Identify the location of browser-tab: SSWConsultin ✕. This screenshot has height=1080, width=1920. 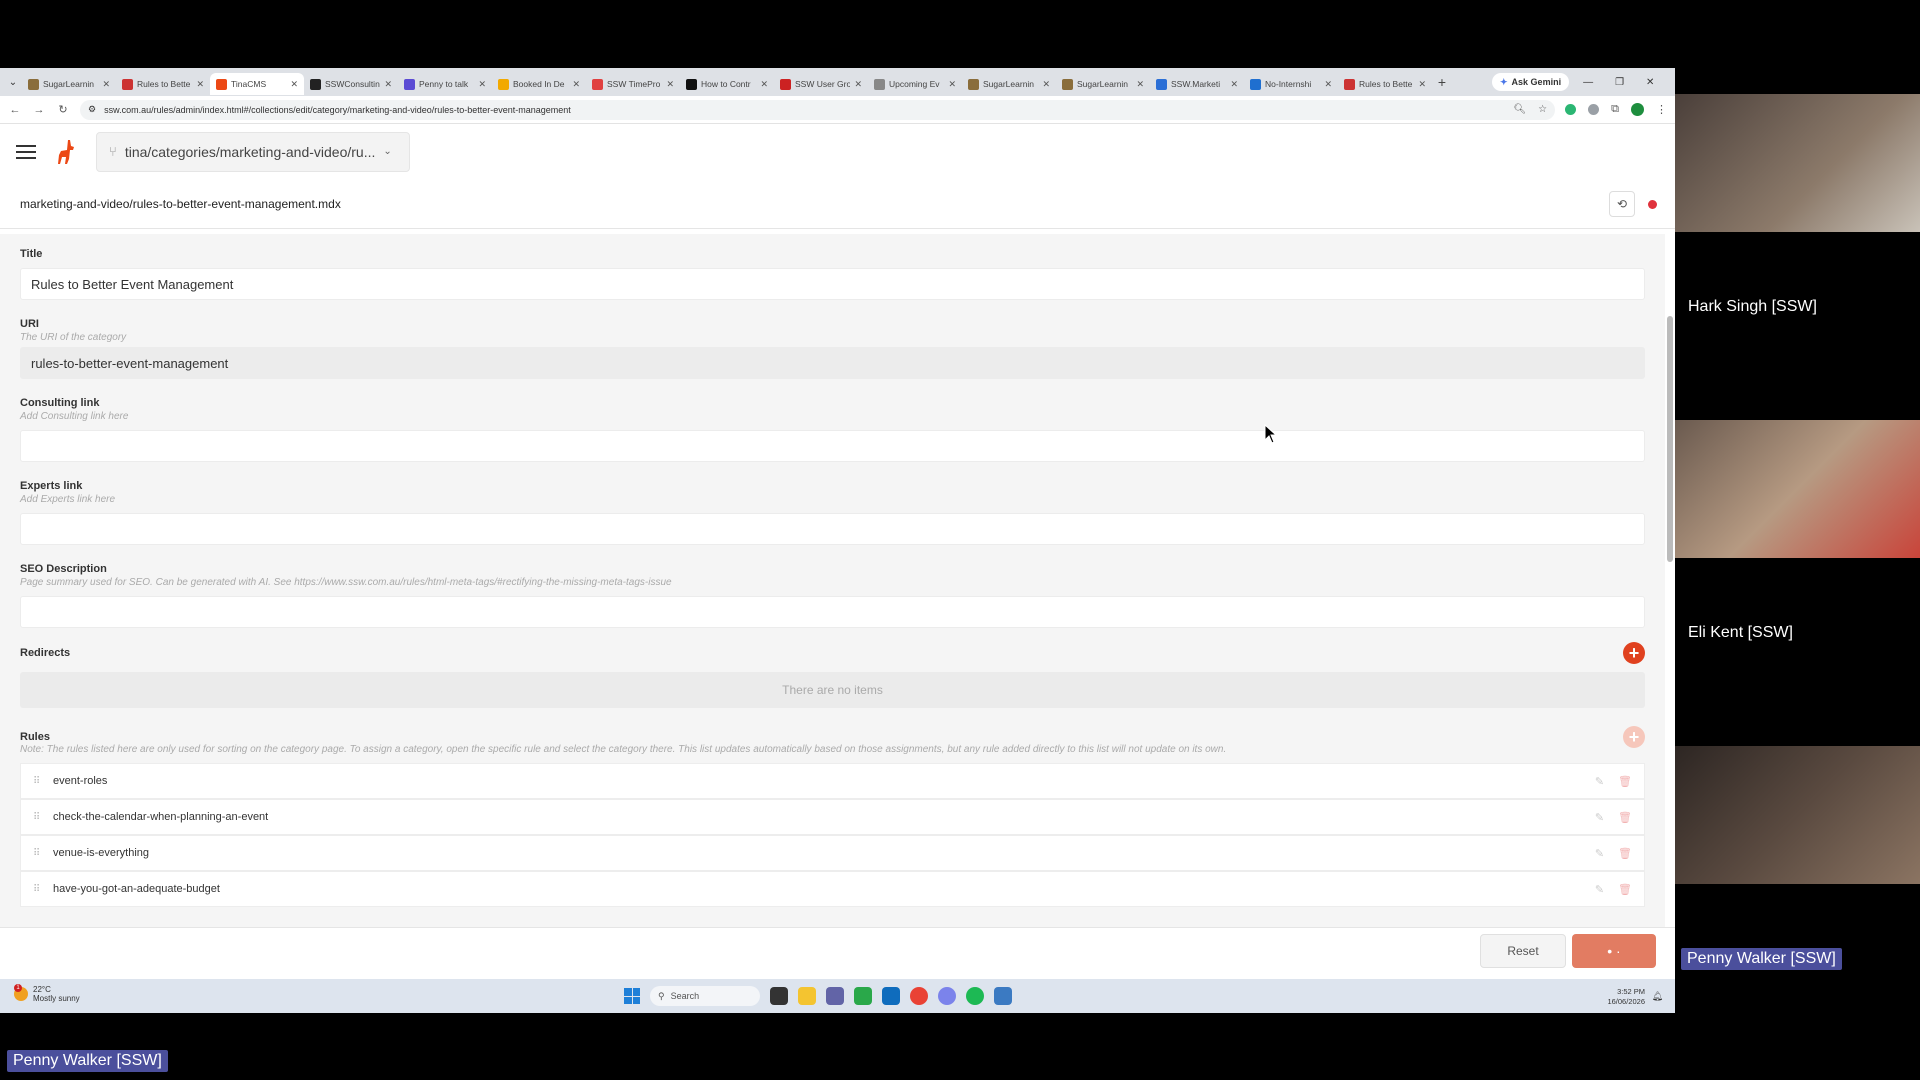
(351, 84).